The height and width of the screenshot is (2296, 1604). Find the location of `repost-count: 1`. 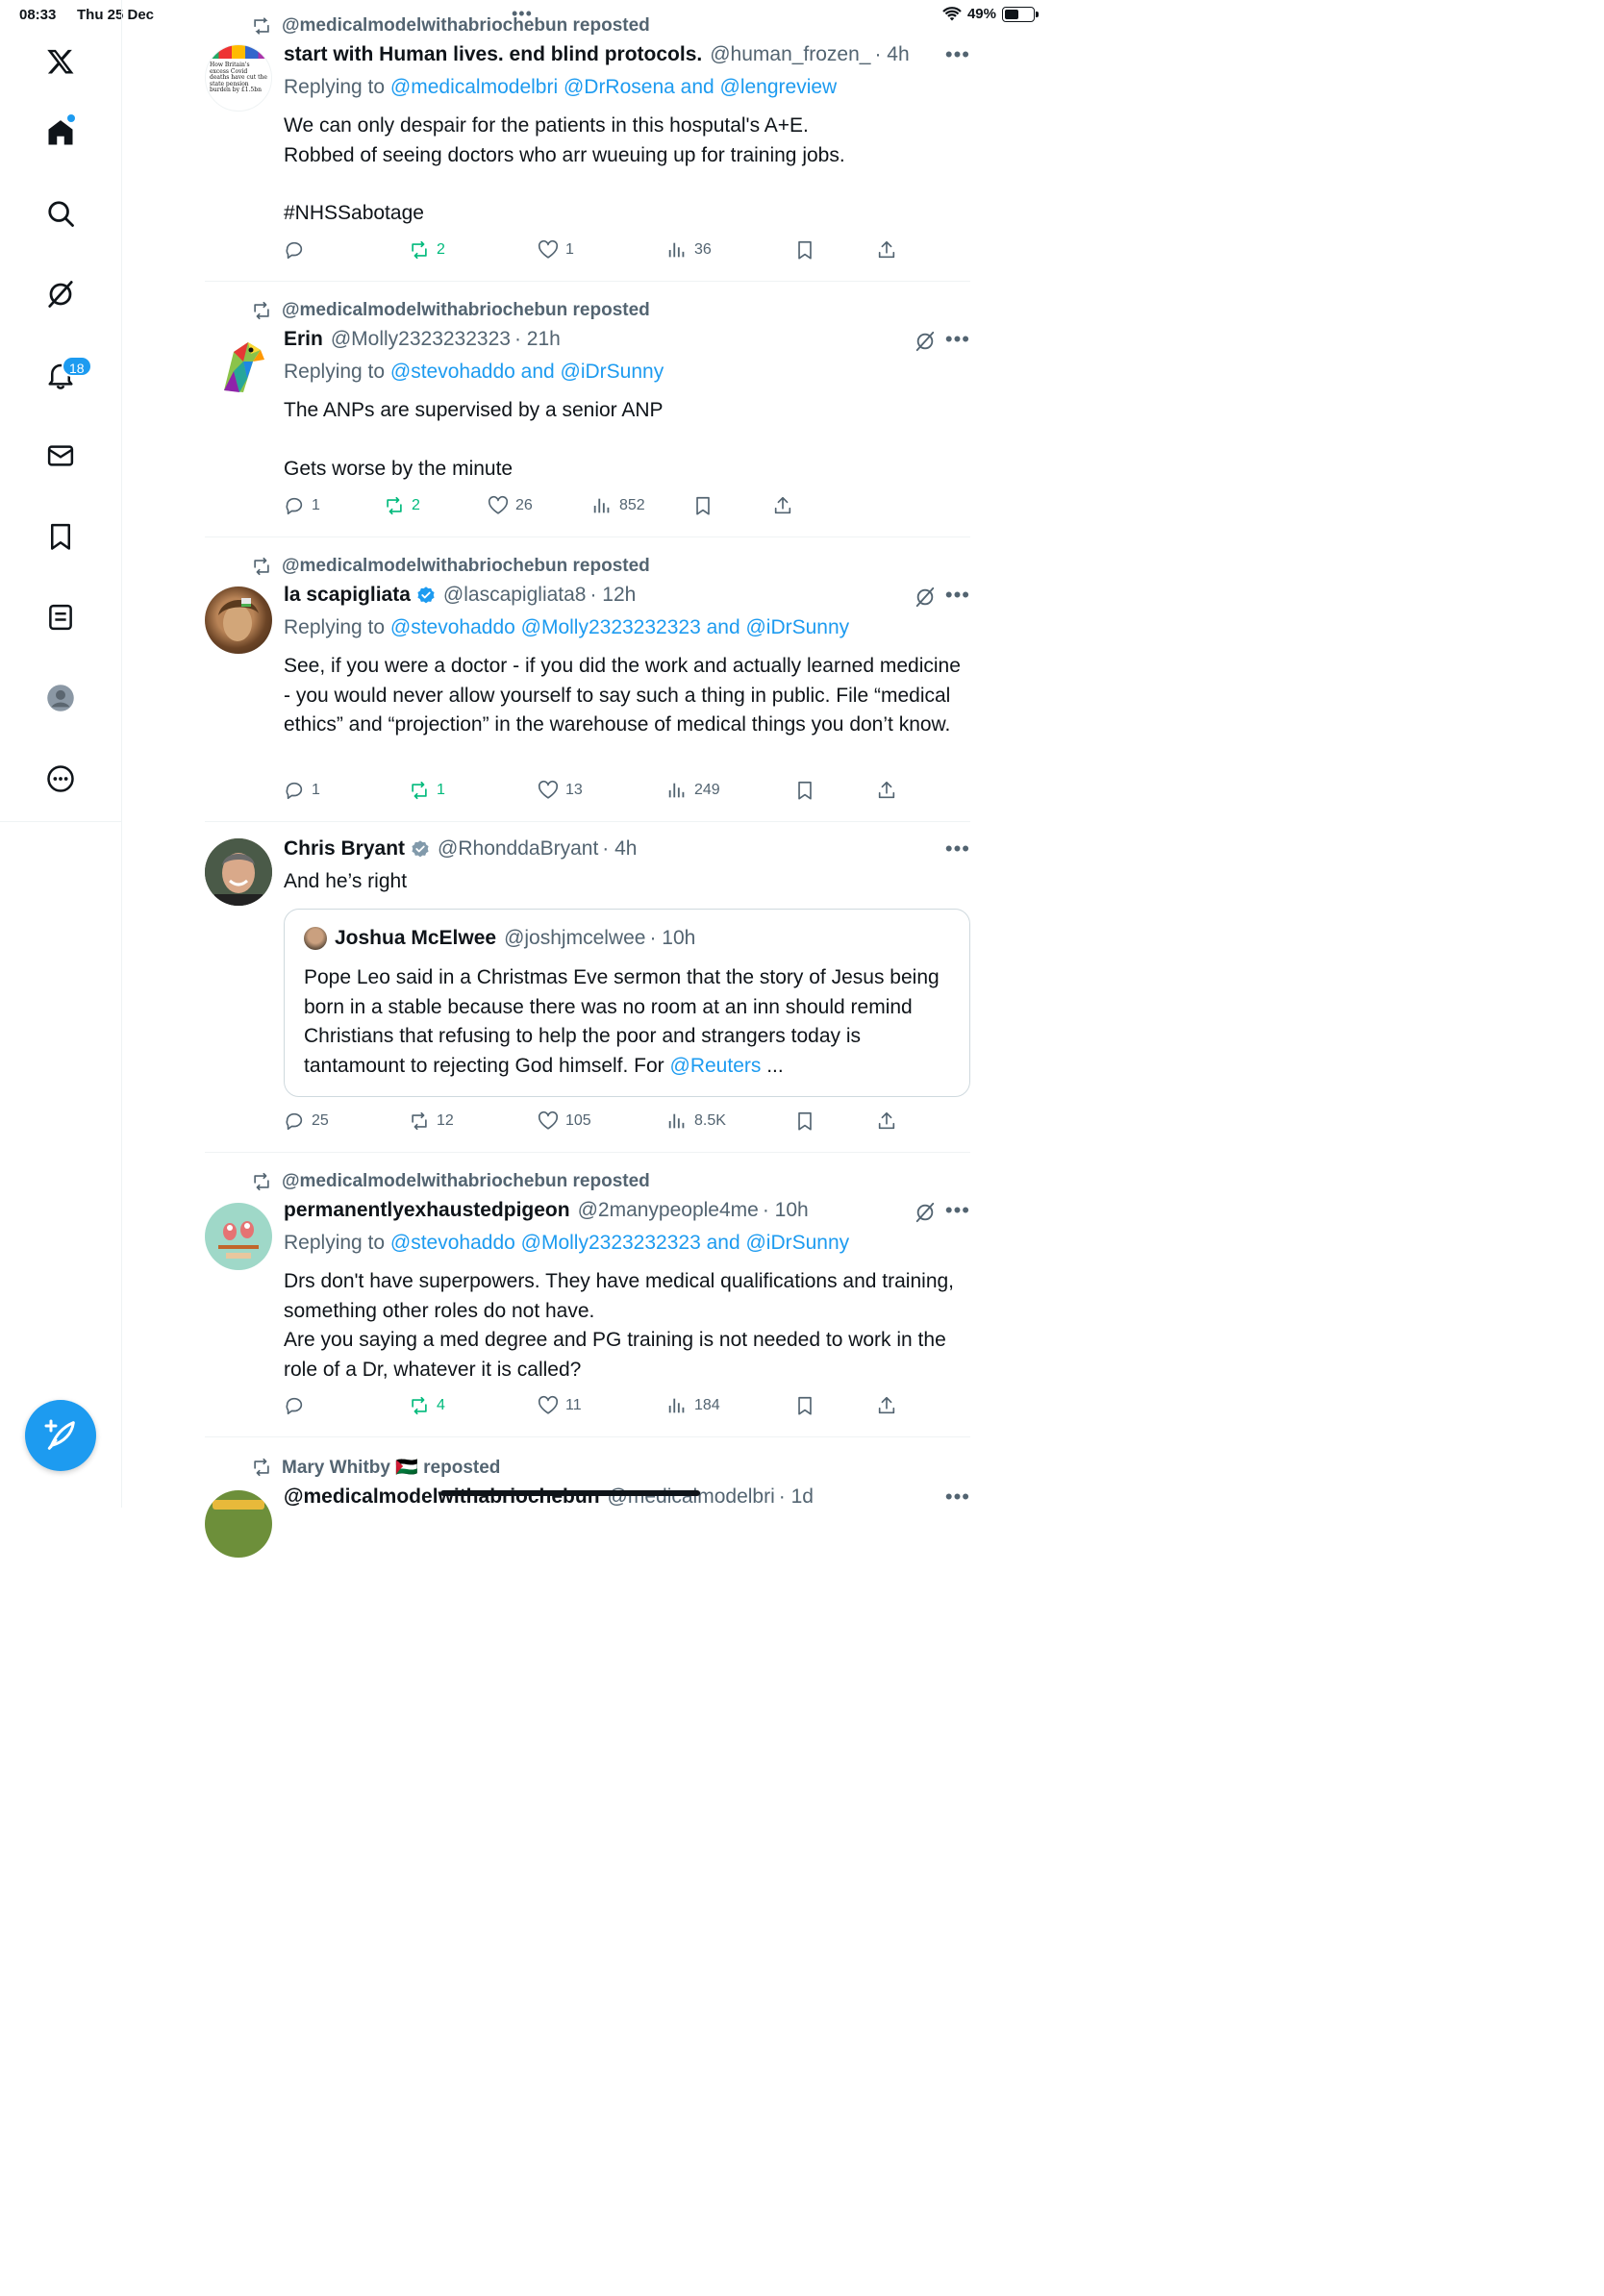

repost-count: 1 is located at coordinates (441, 790).